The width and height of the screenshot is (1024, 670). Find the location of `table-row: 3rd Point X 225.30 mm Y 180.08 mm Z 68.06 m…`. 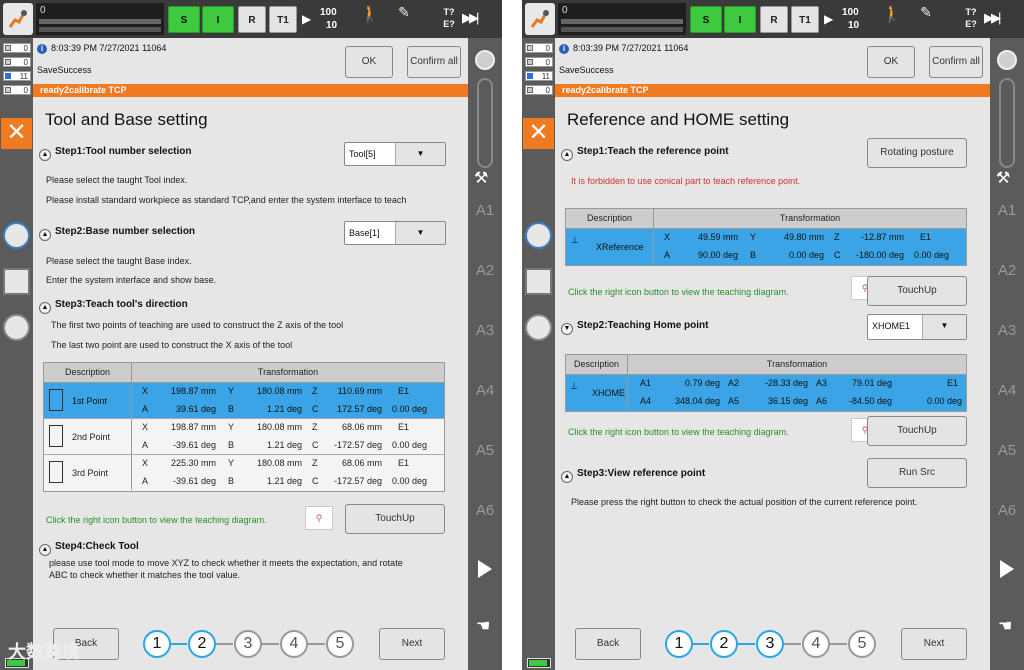

table-row: 3rd Point X 225.30 mm Y 180.08 mm Z 68.06 m… is located at coordinates (244, 473).